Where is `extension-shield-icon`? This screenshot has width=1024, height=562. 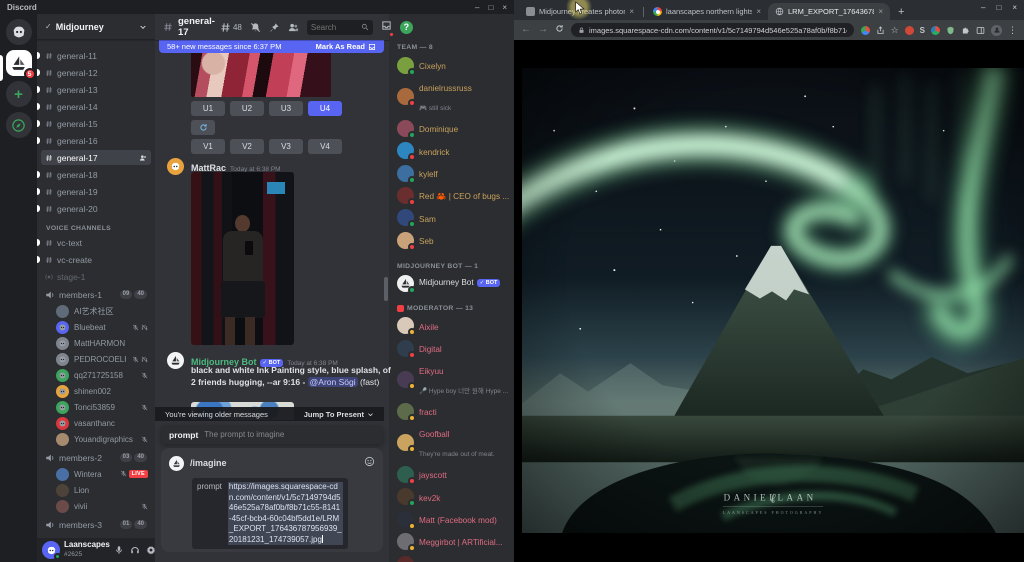
extension-shield-icon is located at coordinates (950, 30).